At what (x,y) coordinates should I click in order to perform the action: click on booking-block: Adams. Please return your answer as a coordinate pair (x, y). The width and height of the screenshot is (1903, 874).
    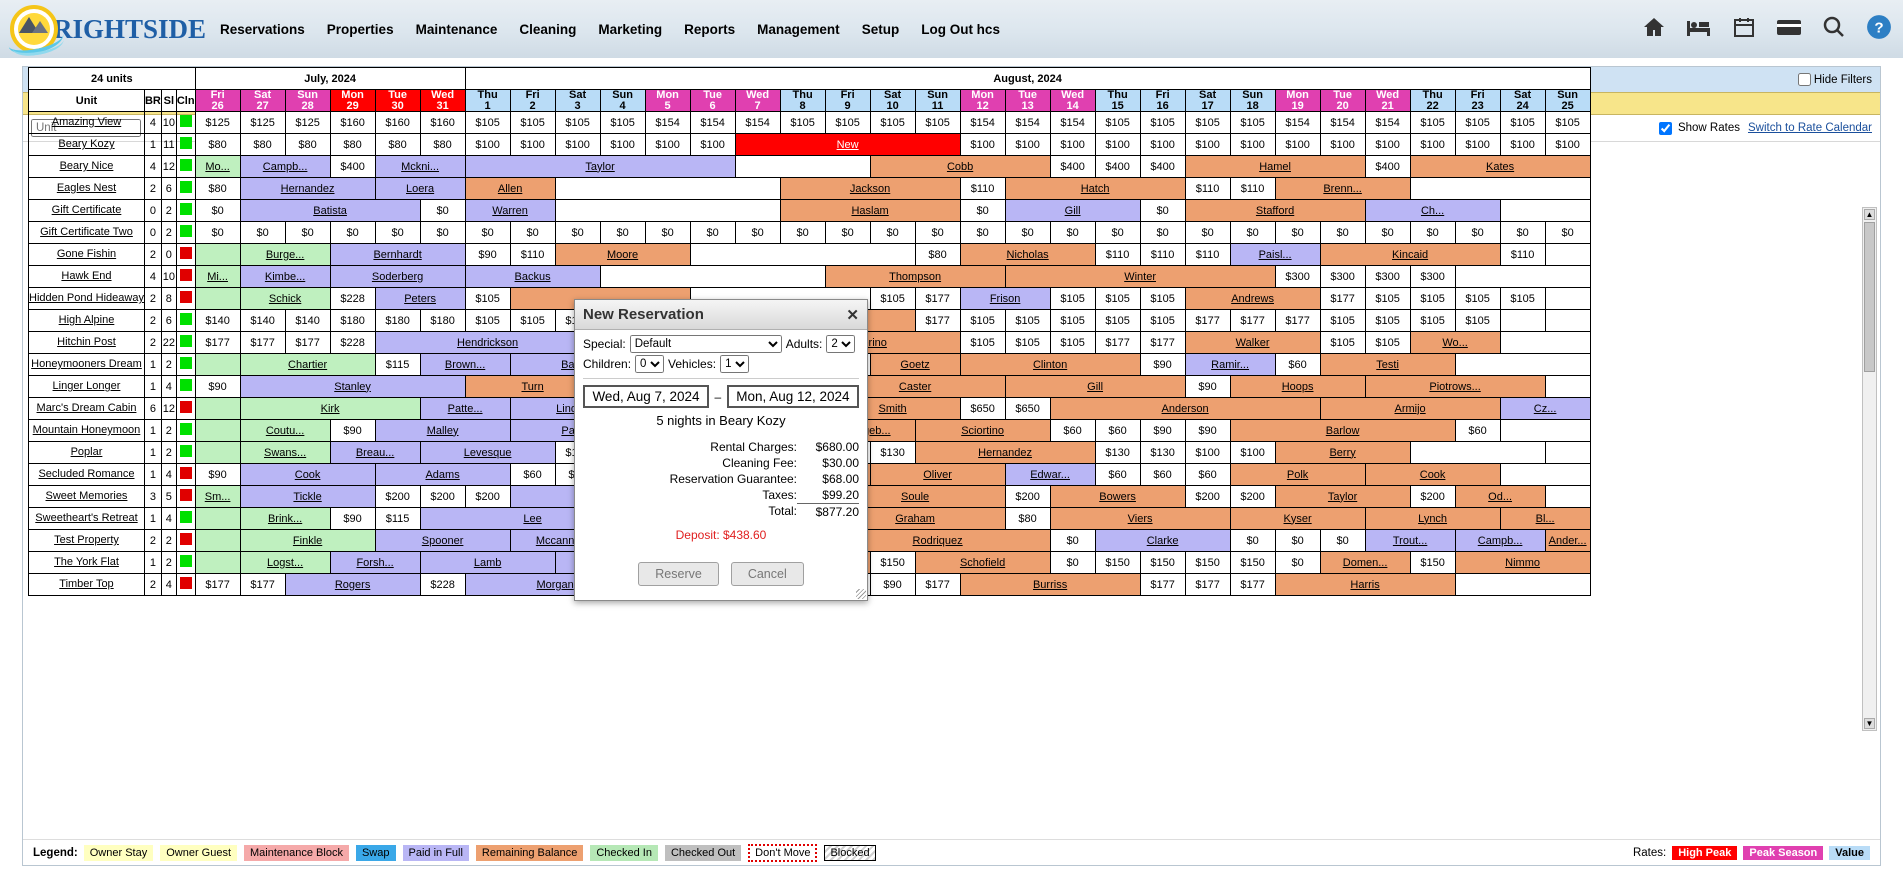
    Looking at the image, I should click on (442, 474).